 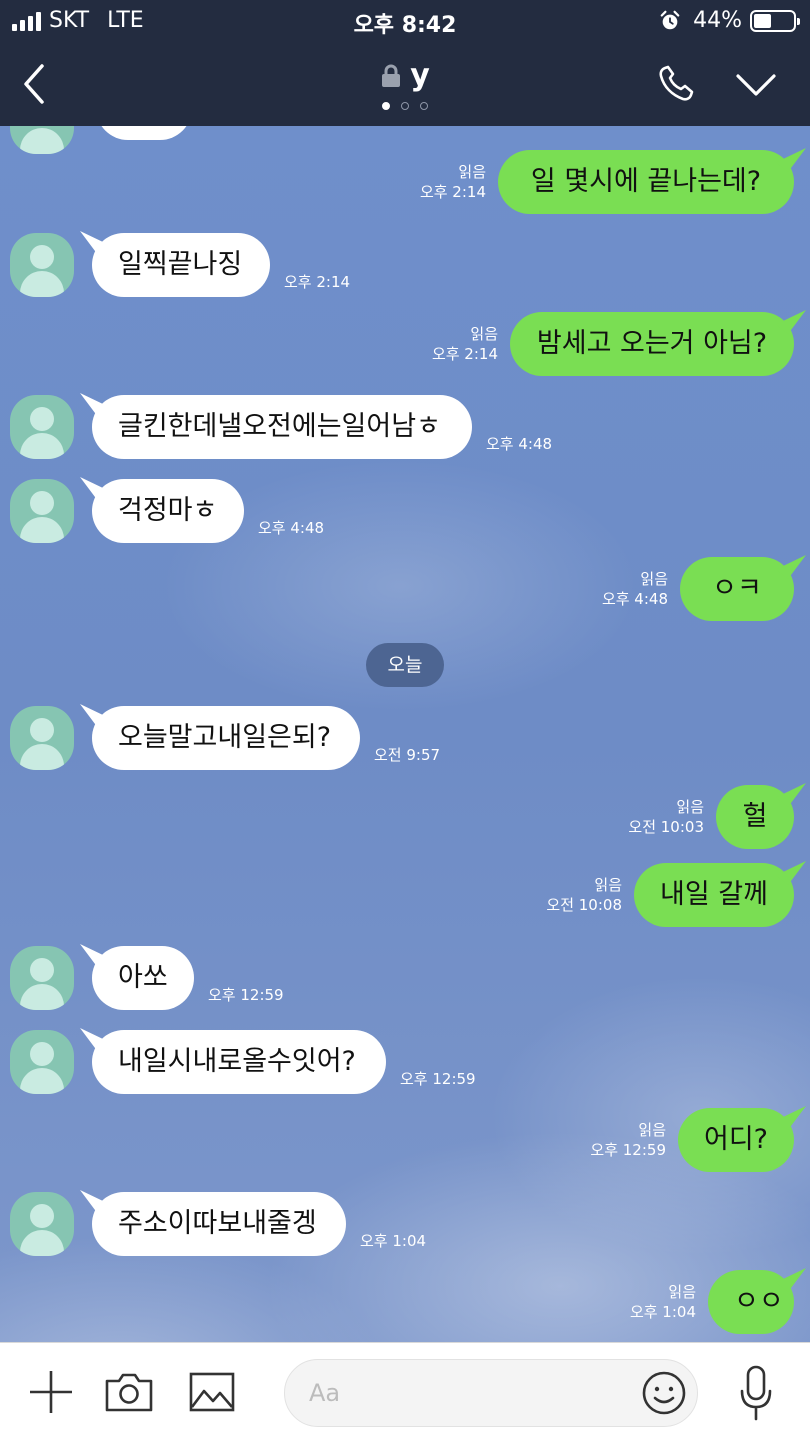 I want to click on incoming-message-bubble: 주소이따보내줄겡, so click(x=219, y=1224).